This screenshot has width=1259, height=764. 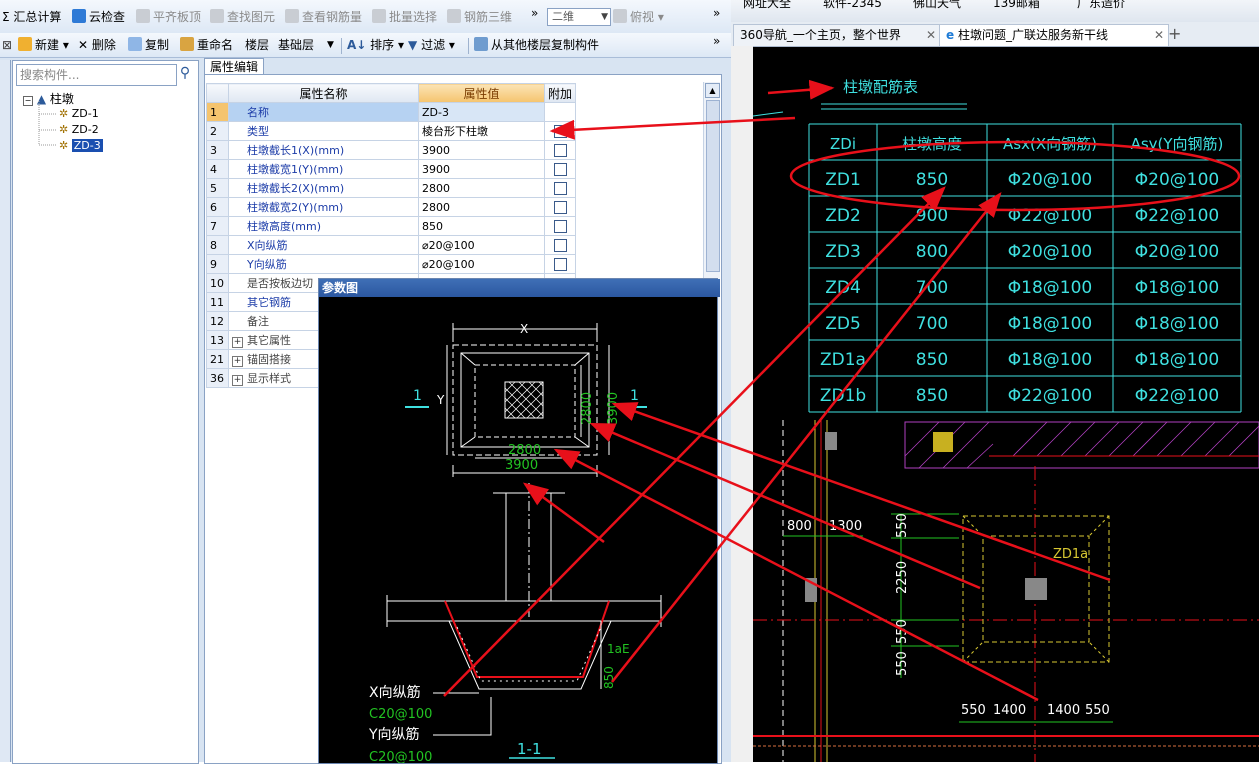 I want to click on x-bar-value: C20@100, so click(x=400, y=714).